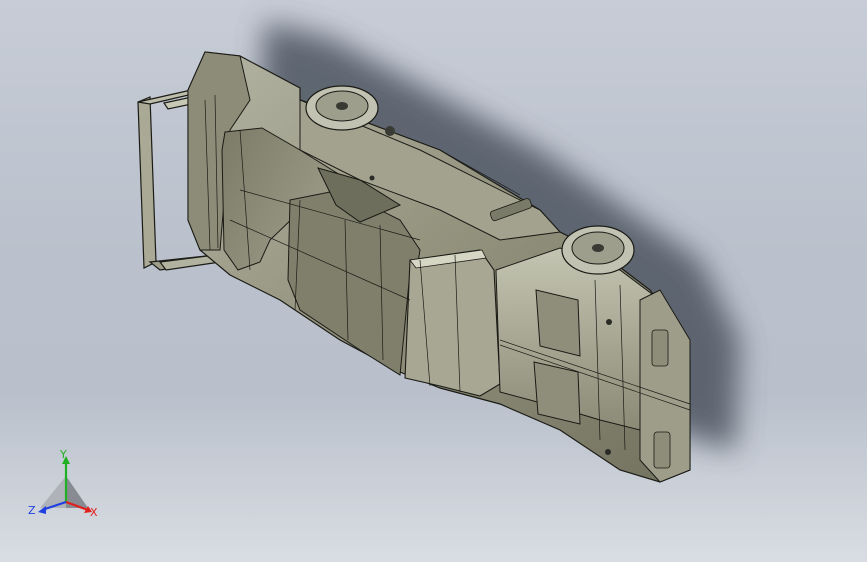 The width and height of the screenshot is (867, 562). I want to click on front-wheel, so click(598, 250).